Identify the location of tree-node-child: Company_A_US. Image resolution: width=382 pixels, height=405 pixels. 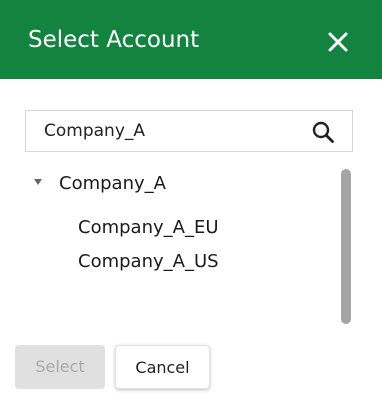
(148, 262).